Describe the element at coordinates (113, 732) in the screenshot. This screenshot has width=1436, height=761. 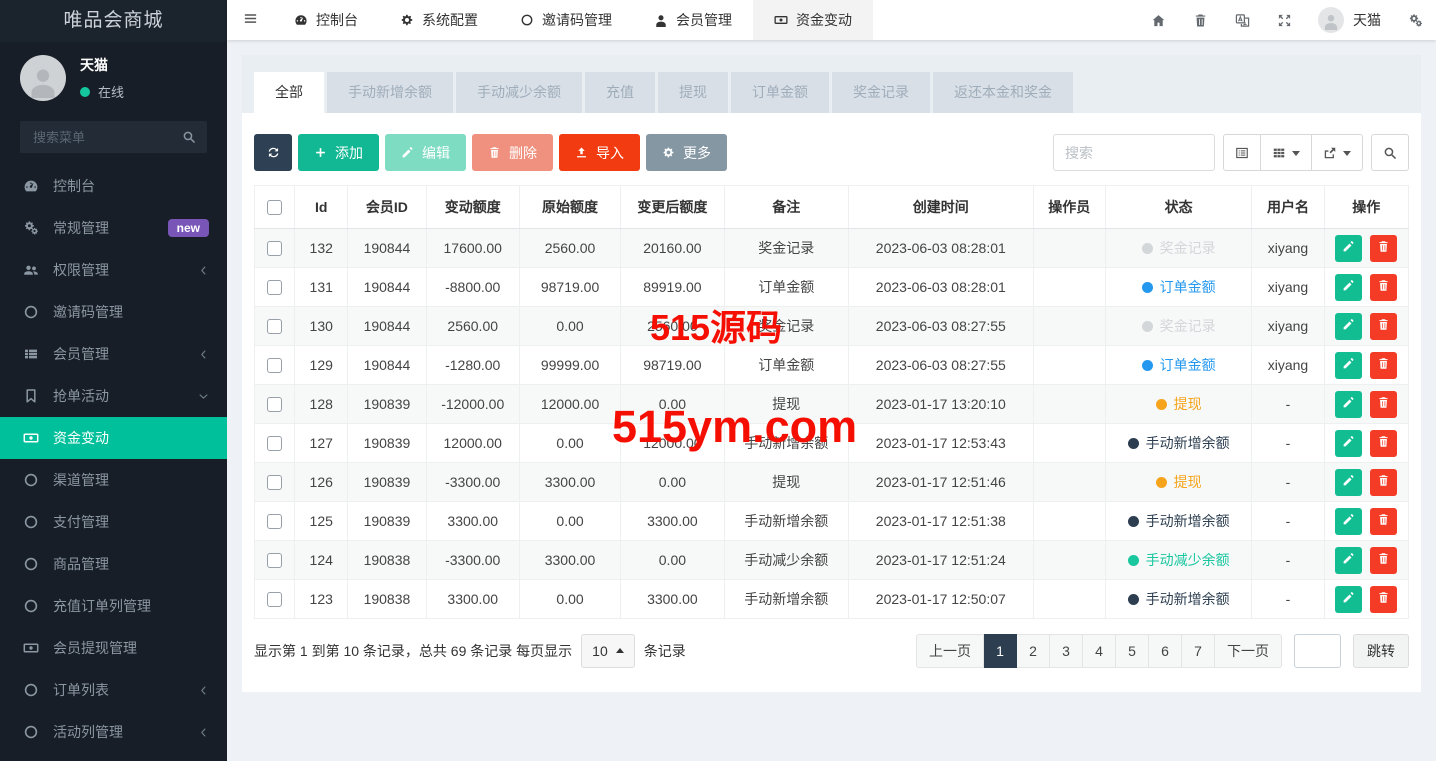
I see `sidebar-item-13: 活动列管理` at that location.